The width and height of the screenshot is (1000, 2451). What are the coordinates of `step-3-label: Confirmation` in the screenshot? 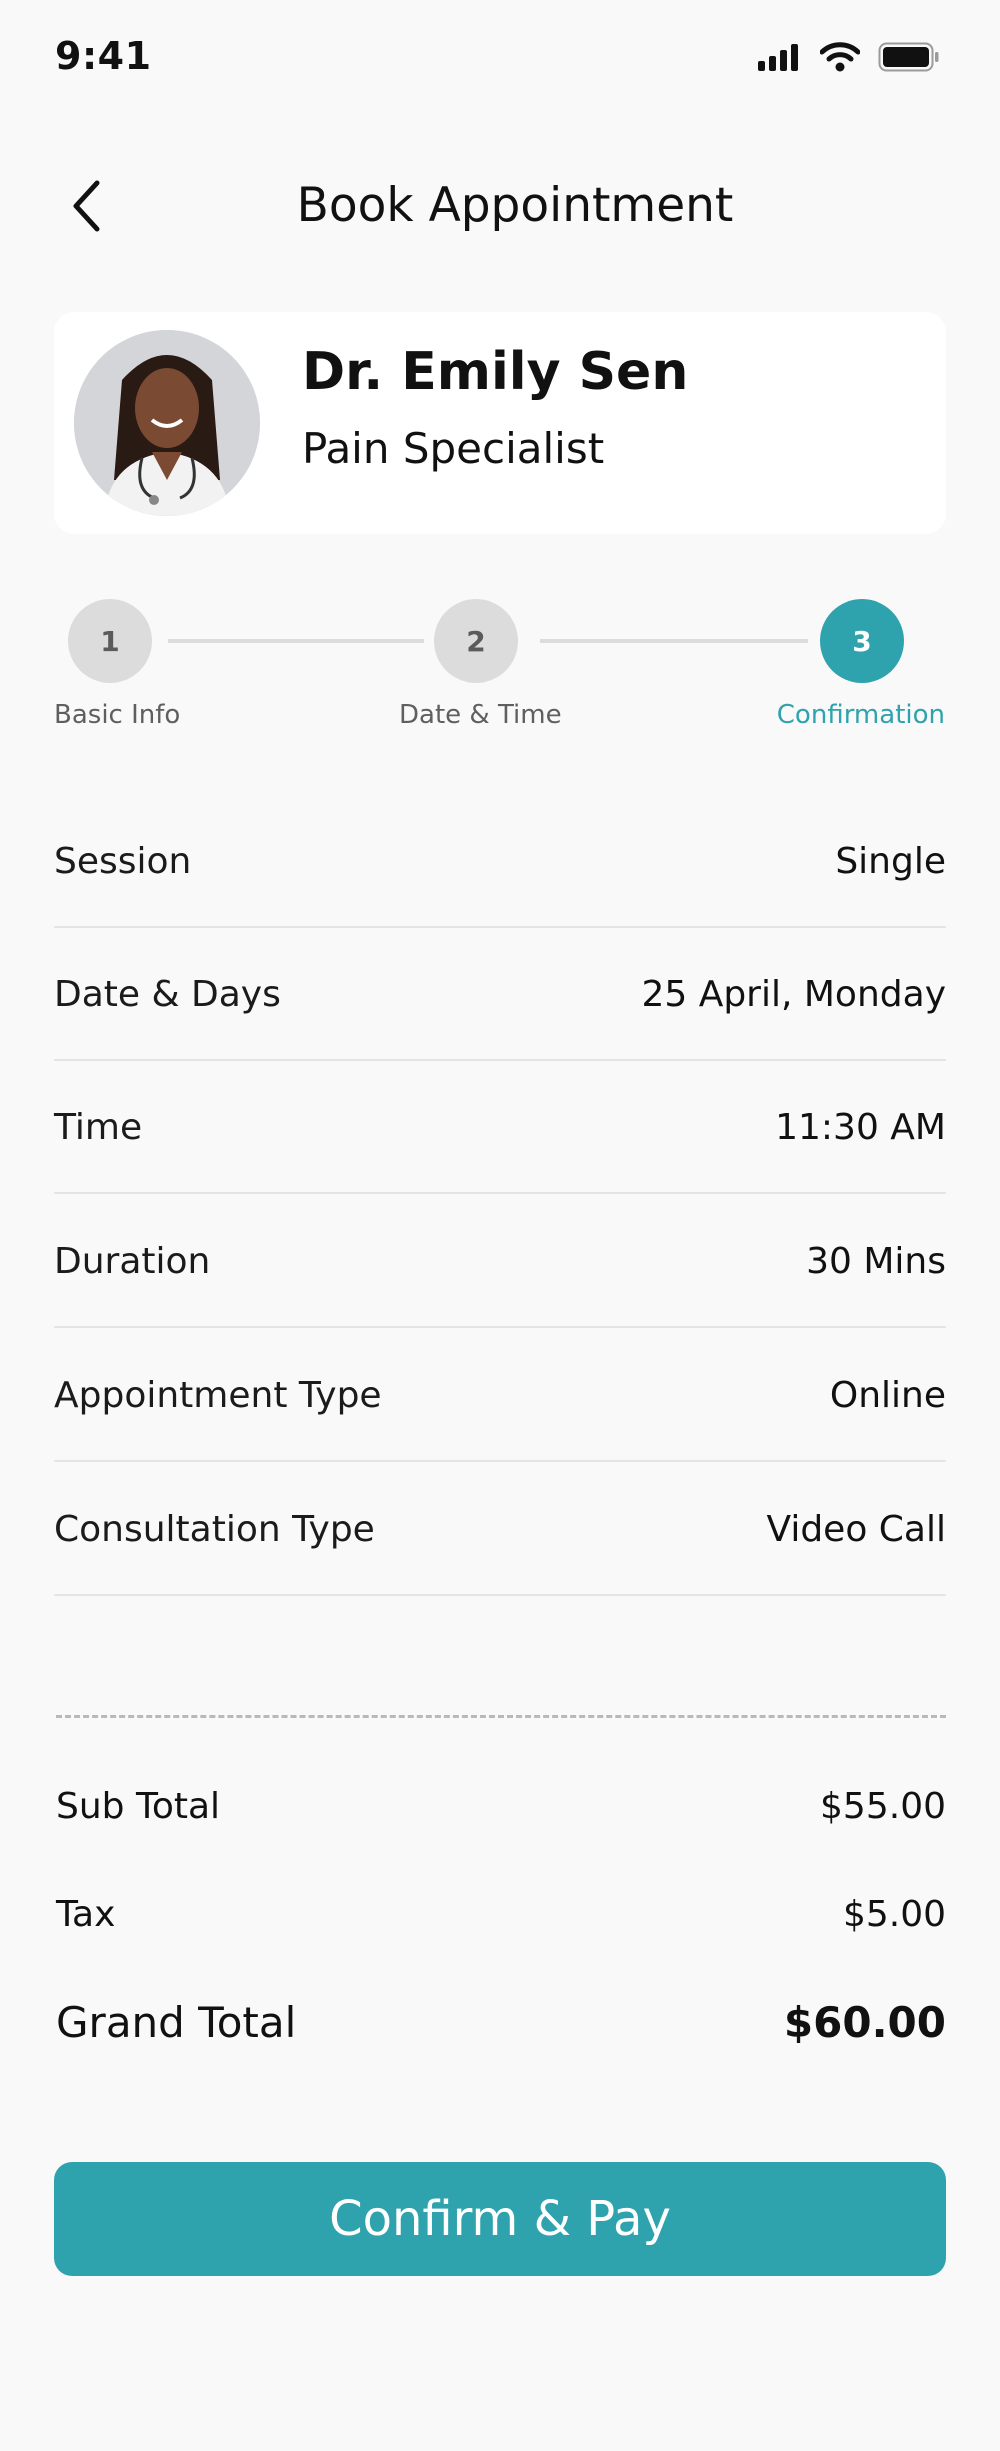 It's located at (860, 715).